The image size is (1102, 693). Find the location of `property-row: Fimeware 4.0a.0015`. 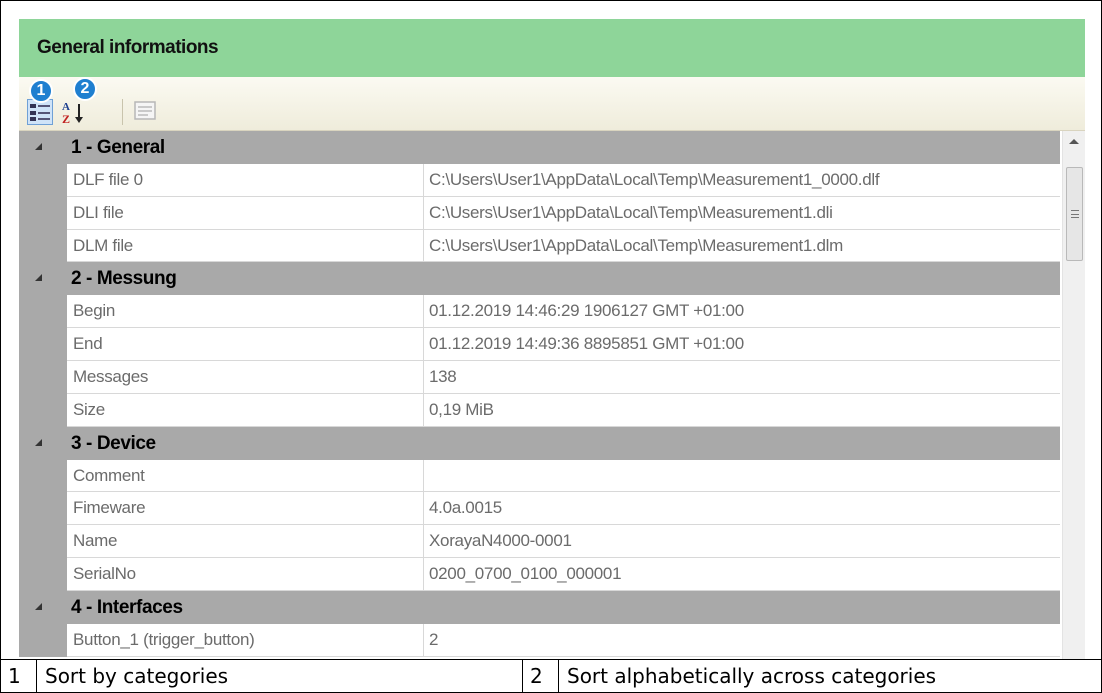

property-row: Fimeware 4.0a.0015 is located at coordinates (539, 509).